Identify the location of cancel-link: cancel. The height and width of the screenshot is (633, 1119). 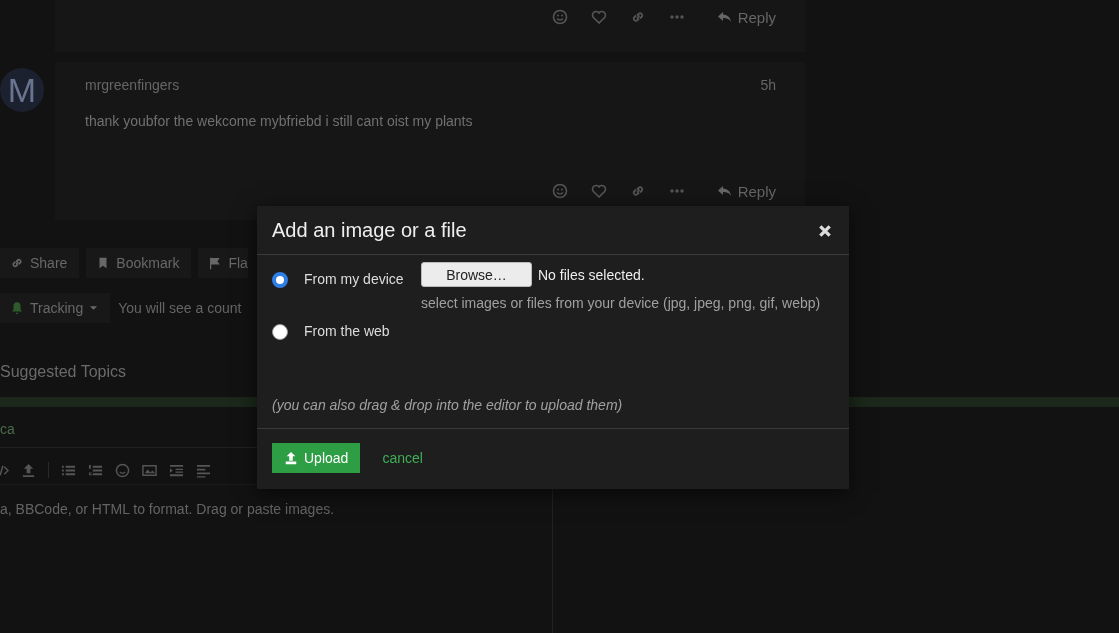
(402, 458).